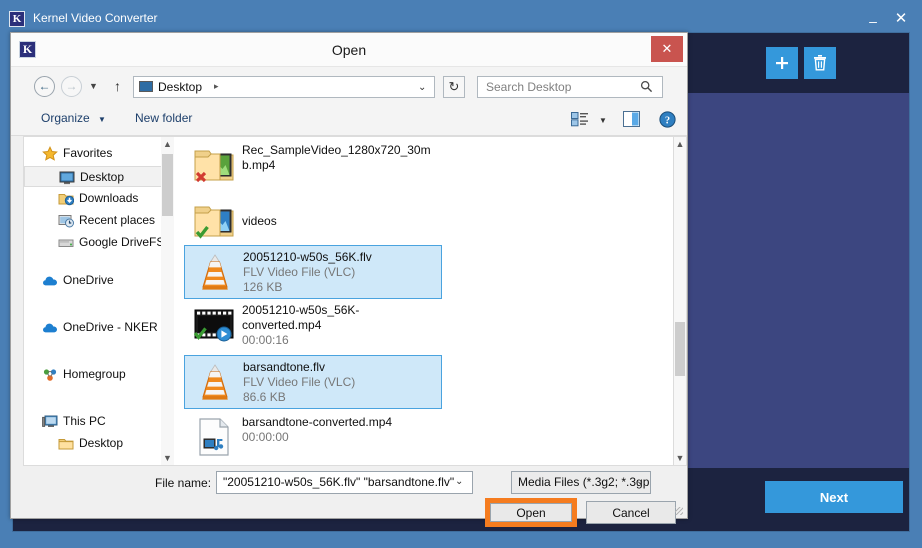 This screenshot has height=548, width=922. What do you see at coordinates (680, 144) in the screenshot?
I see `file-scroll-up-icon: ▲` at bounding box center [680, 144].